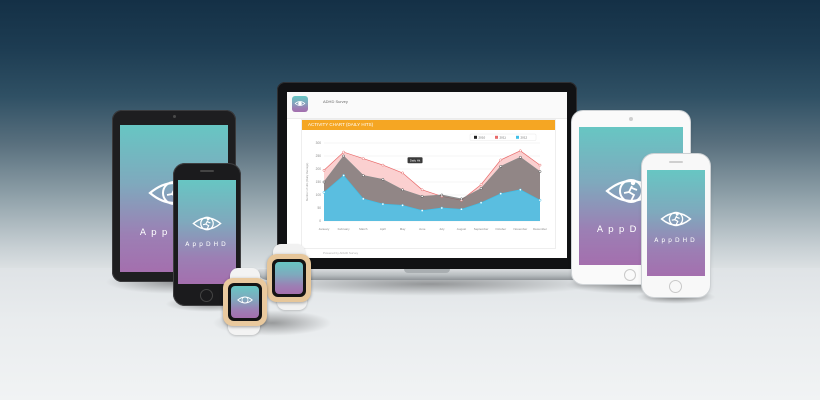 The image size is (820, 400). What do you see at coordinates (675, 286) in the screenshot?
I see `phone-right-home-button` at bounding box center [675, 286].